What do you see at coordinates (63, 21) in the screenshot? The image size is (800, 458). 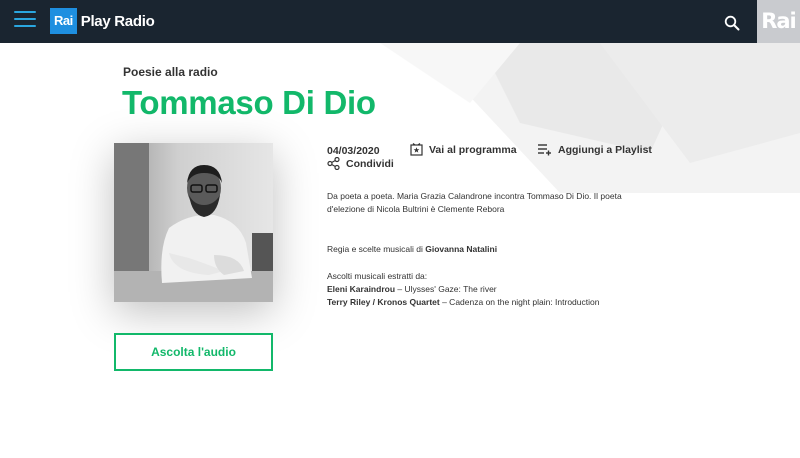 I see `logo-badge: Rai` at bounding box center [63, 21].